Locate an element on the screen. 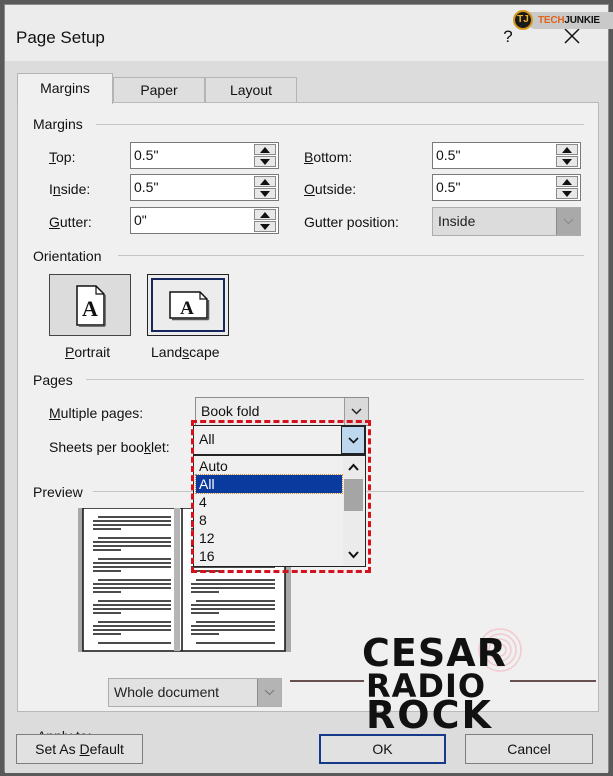  set-as-default-button: Set As Default is located at coordinates (79, 749).